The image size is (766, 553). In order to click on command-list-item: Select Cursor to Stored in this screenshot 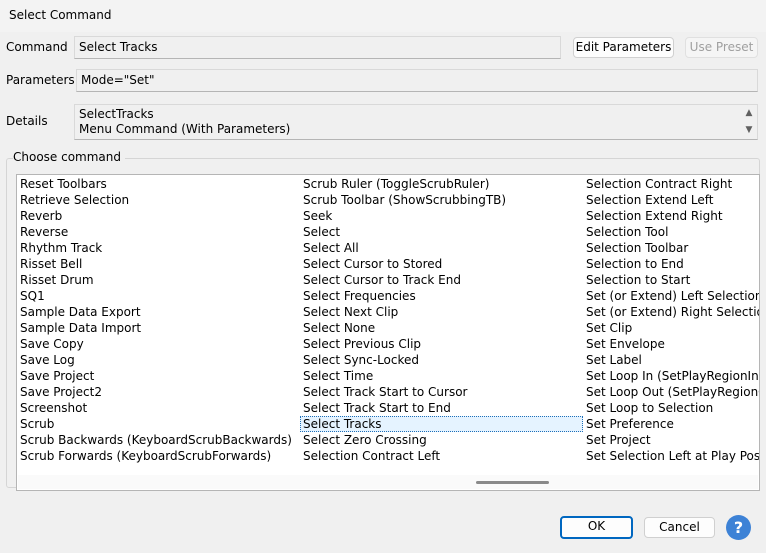, I will do `click(441, 264)`.